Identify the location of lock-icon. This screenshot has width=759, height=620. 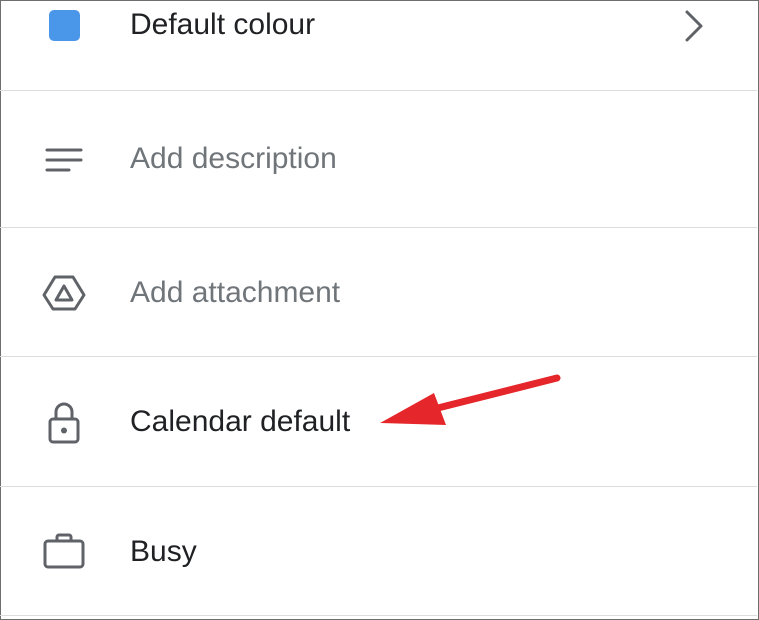
(64, 423).